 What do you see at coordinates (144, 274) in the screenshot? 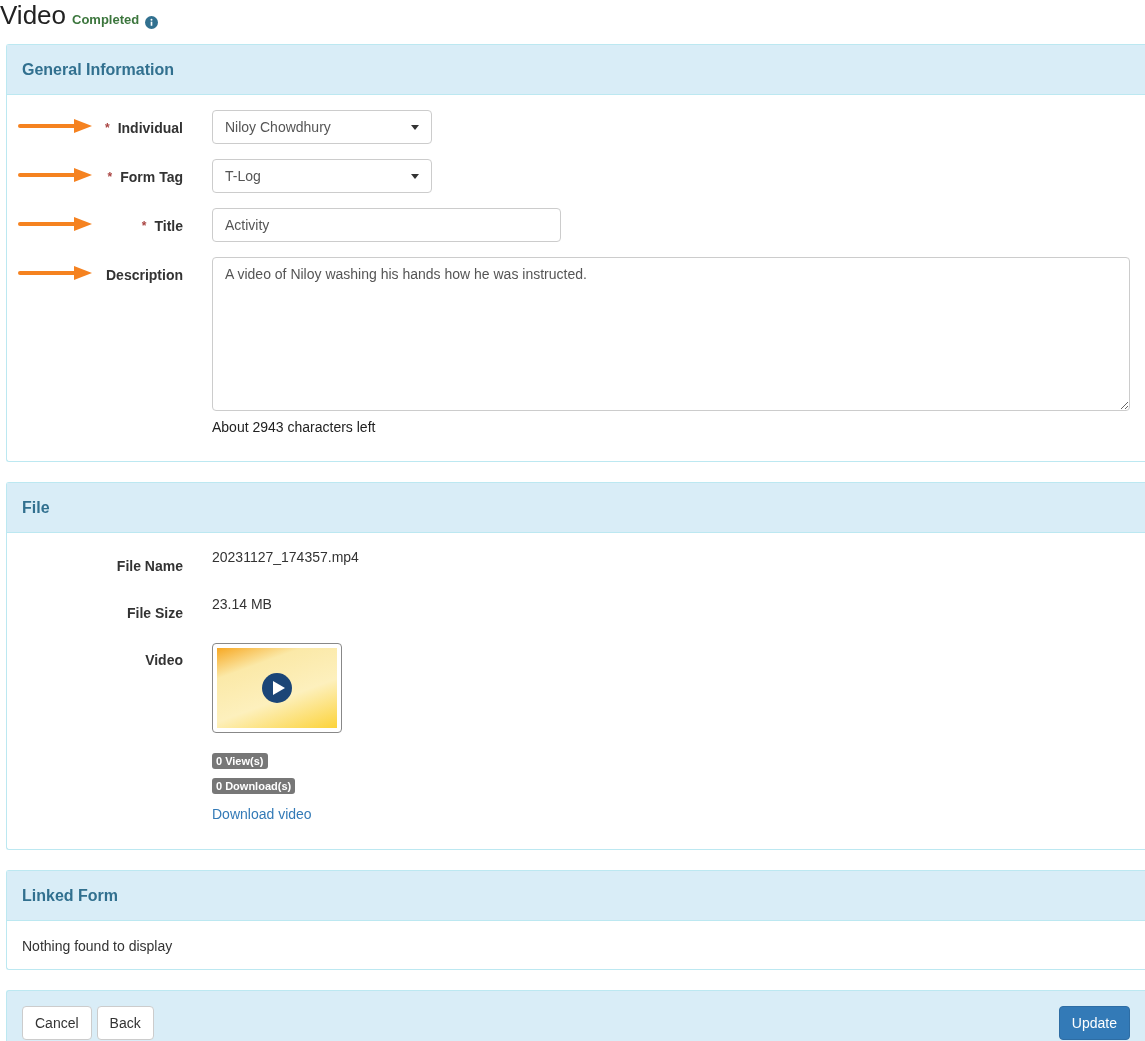
I see `field-label: Description` at bounding box center [144, 274].